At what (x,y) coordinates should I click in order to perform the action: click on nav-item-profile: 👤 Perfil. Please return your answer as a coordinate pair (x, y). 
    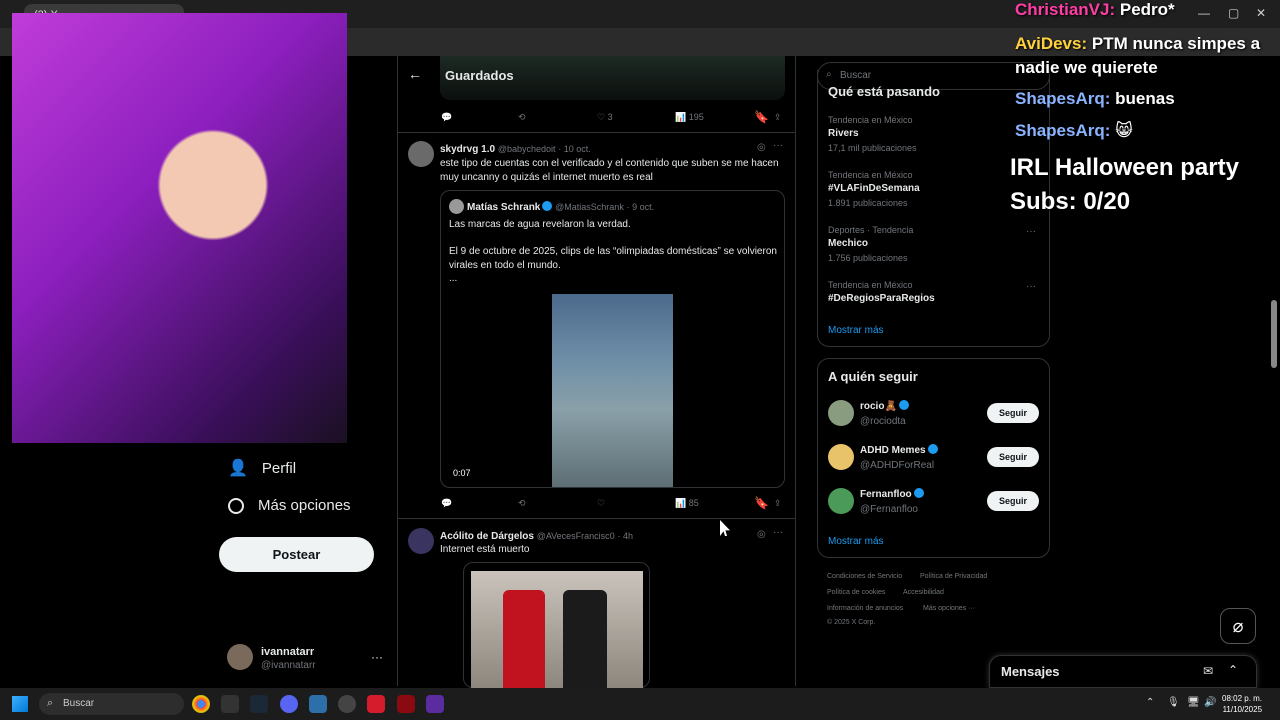
    Looking at the image, I should click on (262, 468).